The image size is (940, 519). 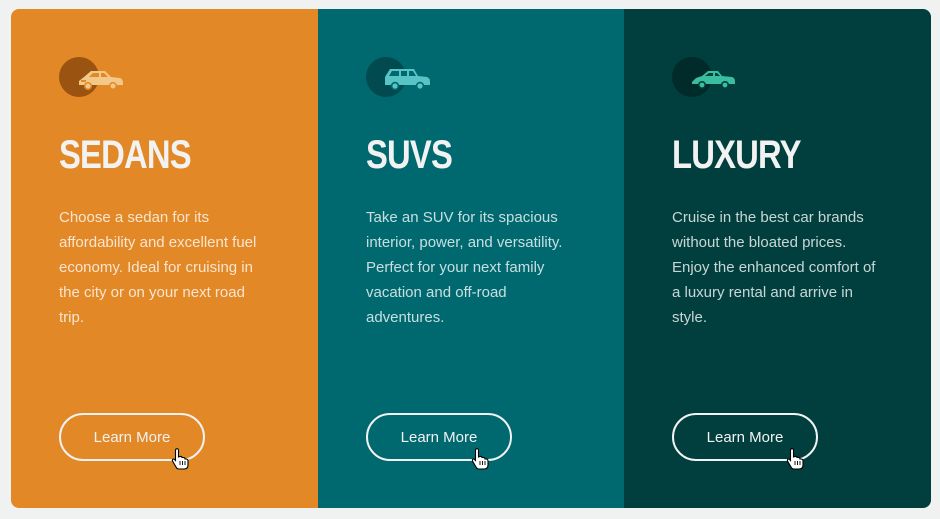 What do you see at coordinates (93, 77) in the screenshot?
I see `sedan-car-icon` at bounding box center [93, 77].